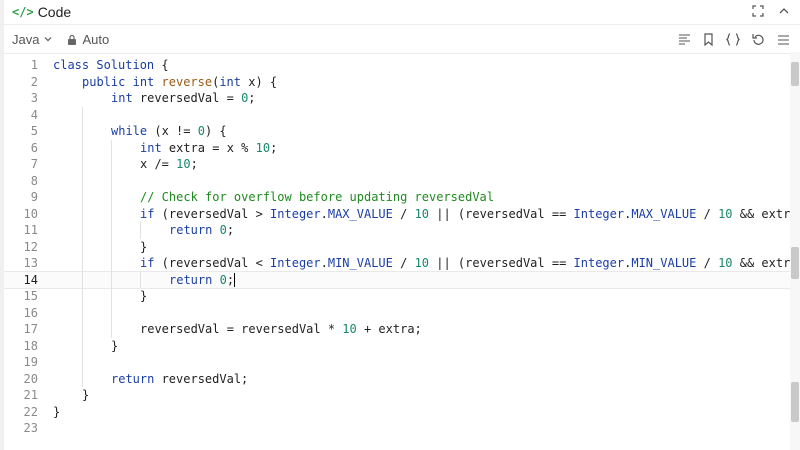  What do you see at coordinates (215, 131) in the screenshot?
I see `code-token: ) {` at bounding box center [215, 131].